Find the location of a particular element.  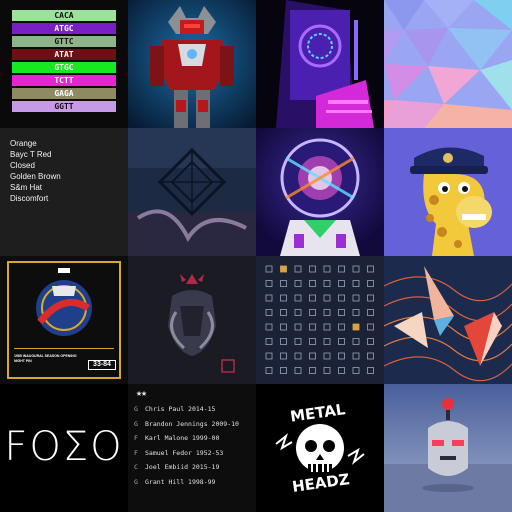

tile-lion-crest is located at coordinates (192, 320).